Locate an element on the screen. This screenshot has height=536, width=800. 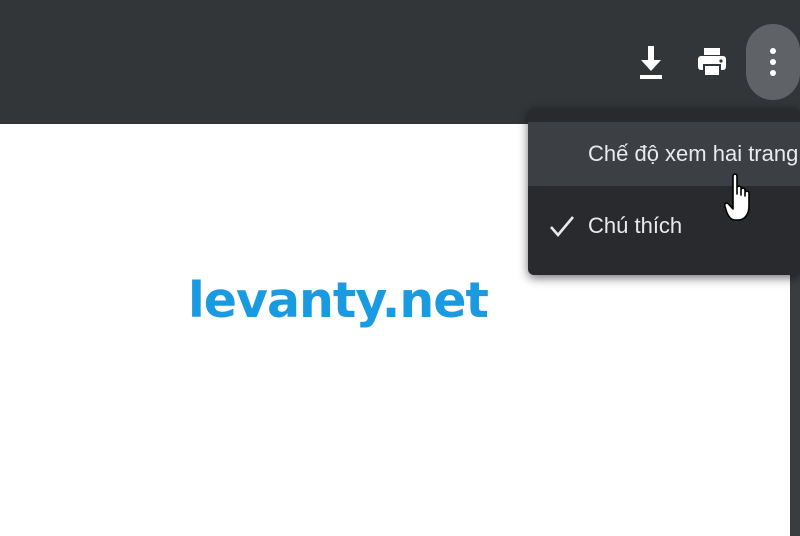
menu-item-annotations: Chú thích is located at coordinates (664, 226).